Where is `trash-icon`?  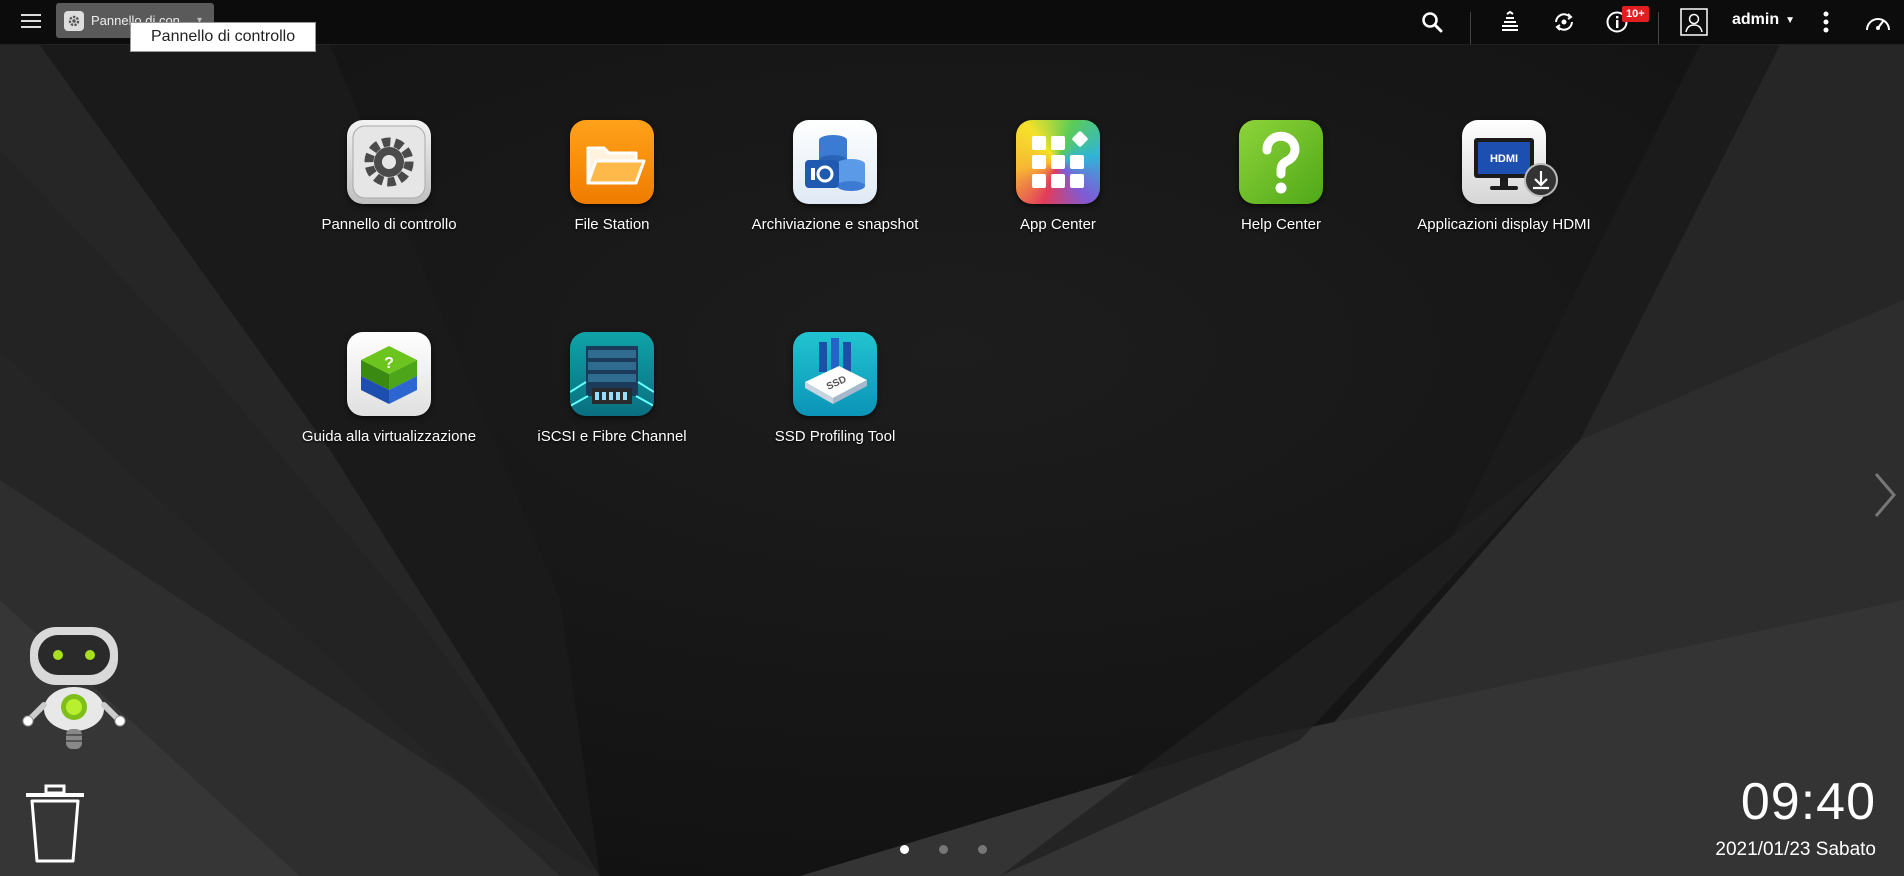
trash-icon is located at coordinates (55, 823).